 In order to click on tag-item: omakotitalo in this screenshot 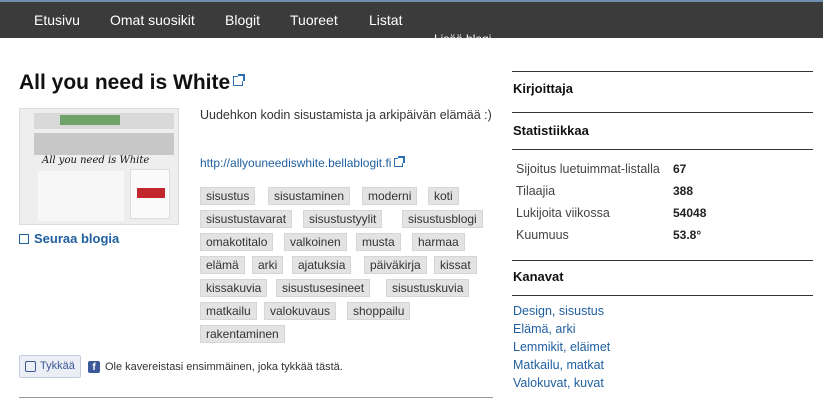, I will do `click(237, 242)`.